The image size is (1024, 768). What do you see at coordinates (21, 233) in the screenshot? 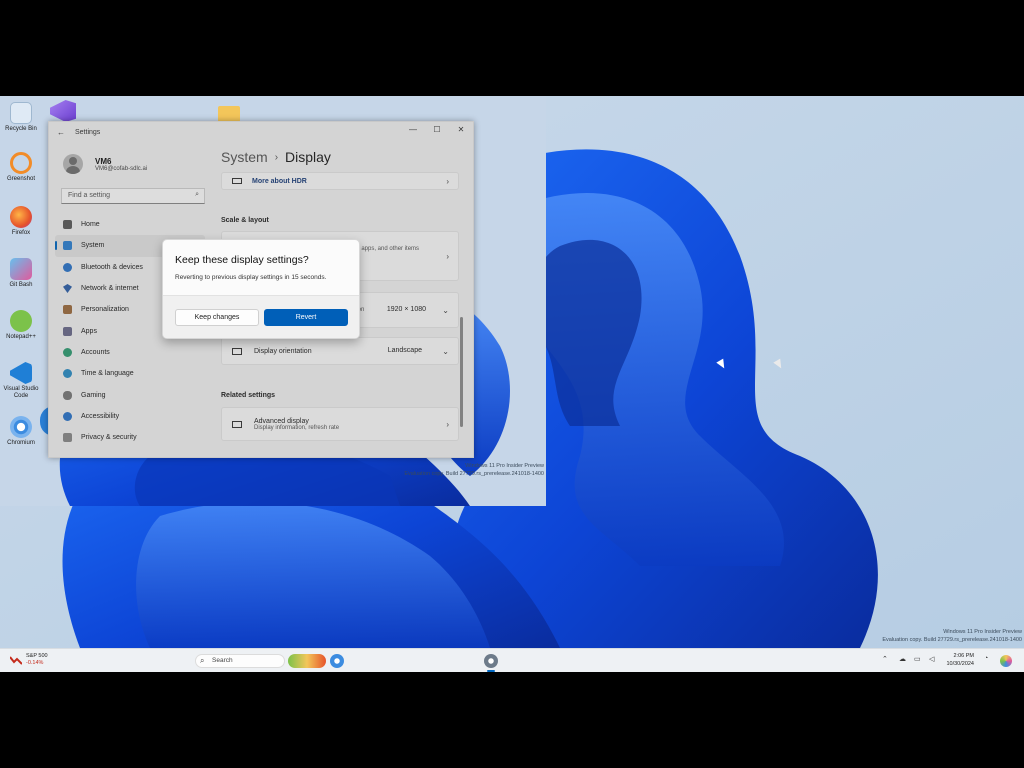
I see `desktop-icon-label: Firefox` at bounding box center [21, 233].